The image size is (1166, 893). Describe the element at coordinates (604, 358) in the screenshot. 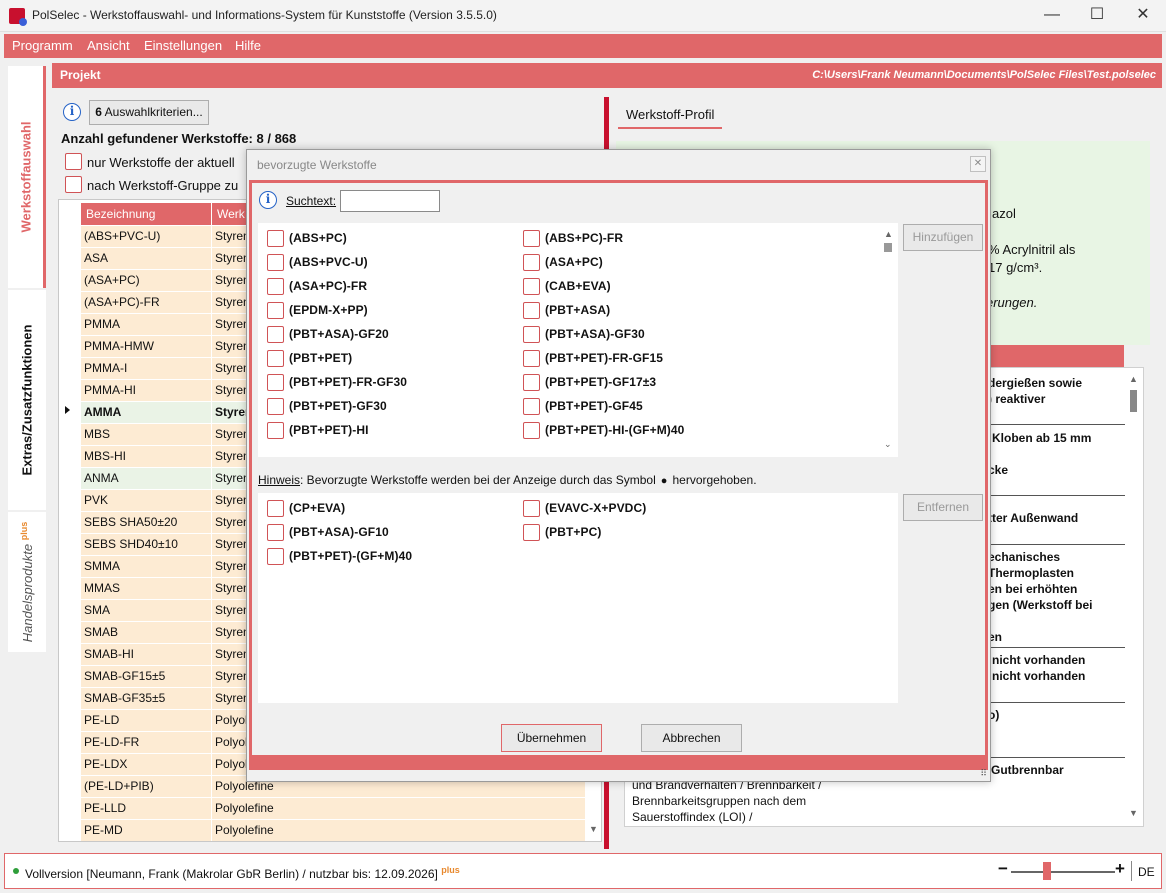

I see `item-label: (PBT+PET)-FR-GF15` at that location.